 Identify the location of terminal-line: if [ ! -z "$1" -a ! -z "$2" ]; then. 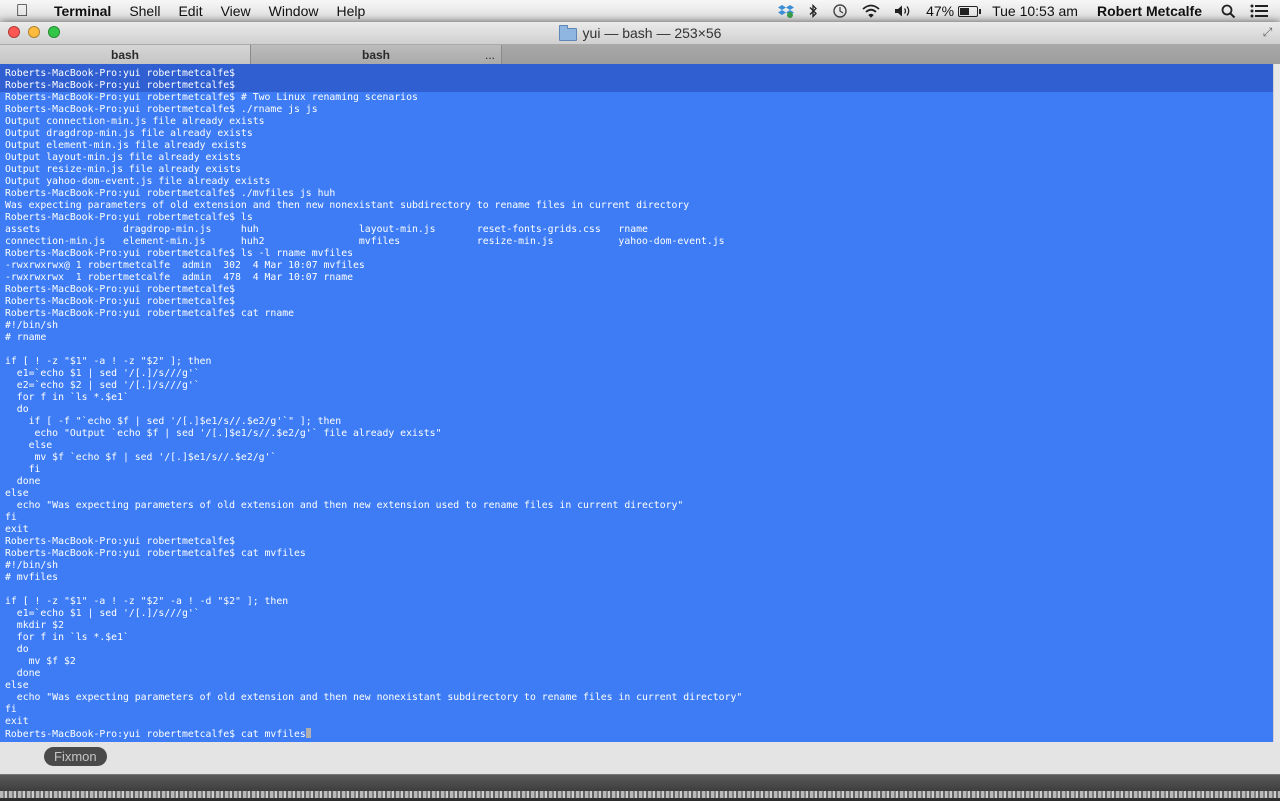
(108, 361).